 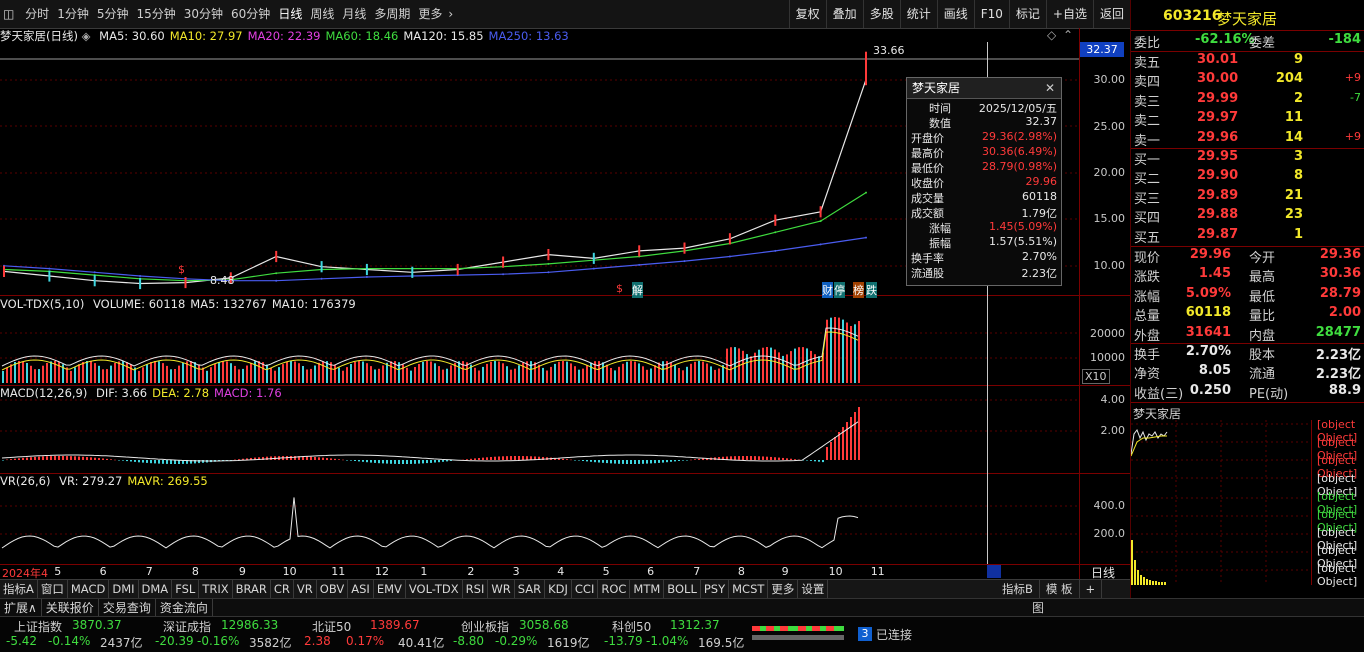 What do you see at coordinates (186, 589) in the screenshot?
I see `indicator-tab: FSL` at bounding box center [186, 589].